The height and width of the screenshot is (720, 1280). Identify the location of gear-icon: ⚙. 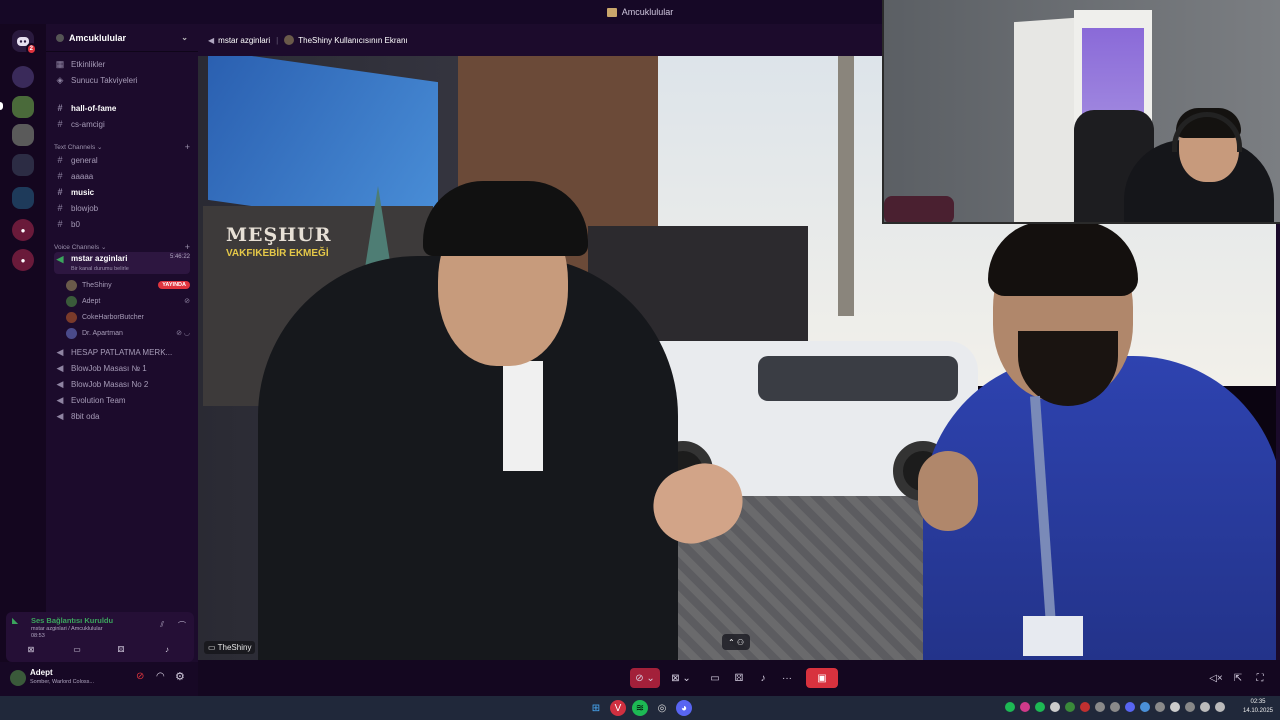
(180, 676).